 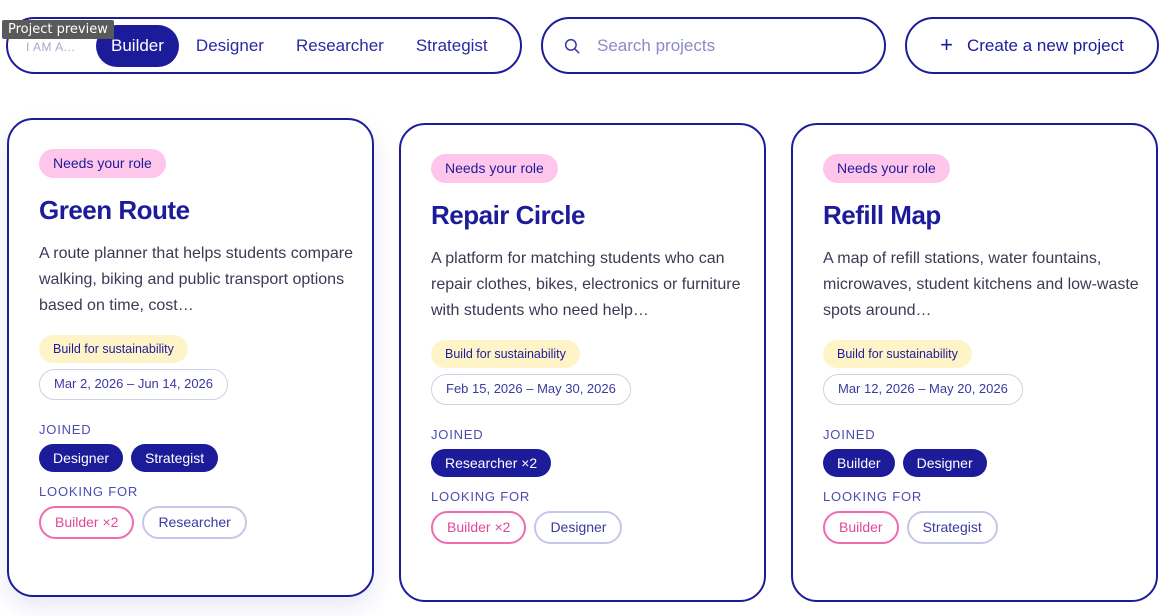 What do you see at coordinates (58, 29) in the screenshot?
I see `project-preview-tooltip: Project preview` at bounding box center [58, 29].